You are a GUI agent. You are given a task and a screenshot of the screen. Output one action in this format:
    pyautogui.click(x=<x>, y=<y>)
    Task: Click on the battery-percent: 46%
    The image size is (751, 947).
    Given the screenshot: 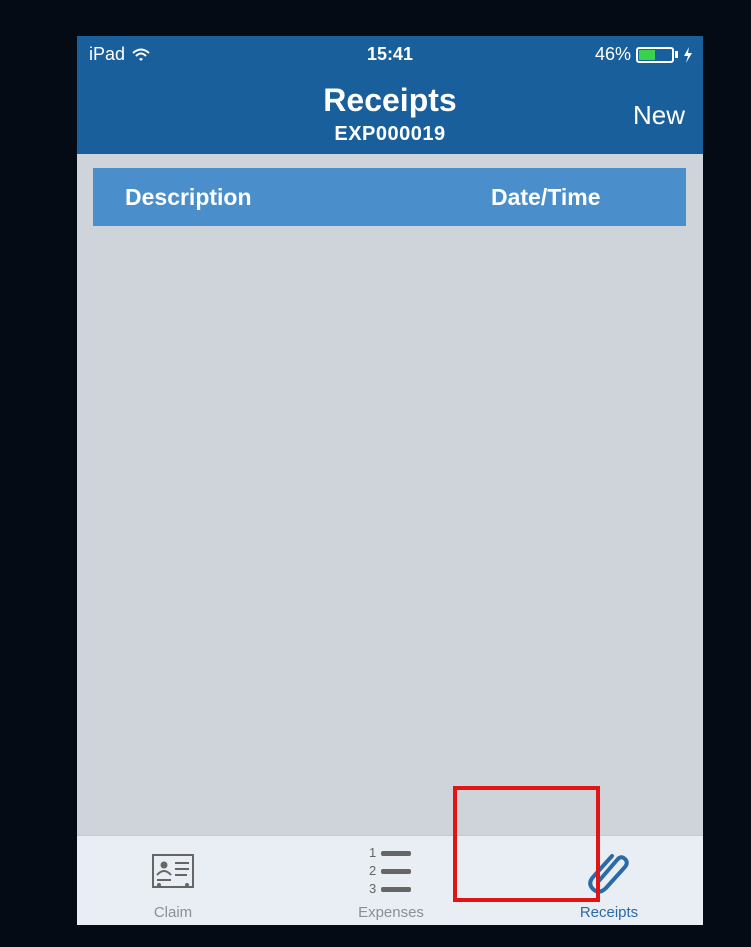 What is the action you would take?
    pyautogui.click(x=612, y=54)
    